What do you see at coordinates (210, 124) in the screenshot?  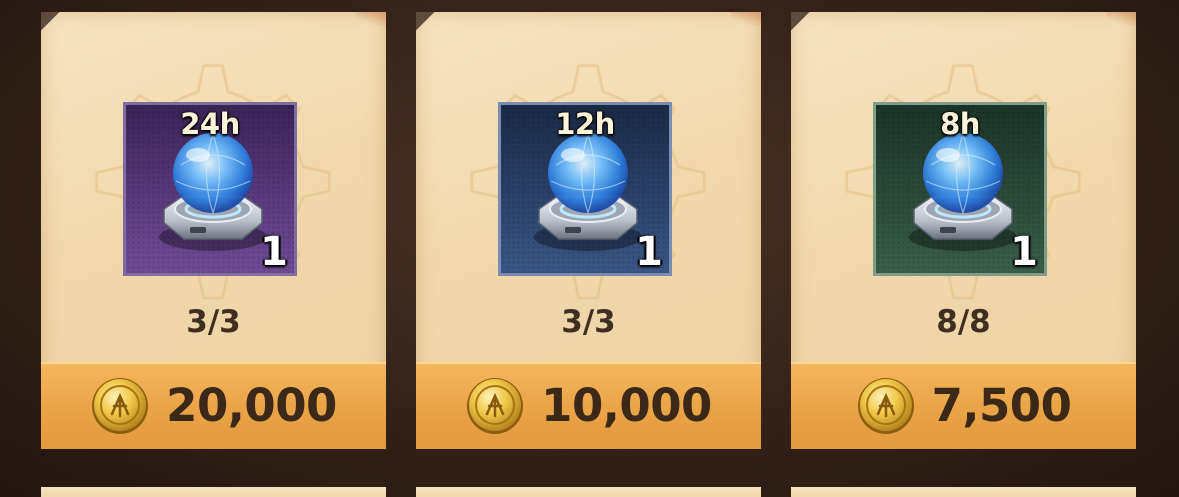 I see `item-duration: 24h` at bounding box center [210, 124].